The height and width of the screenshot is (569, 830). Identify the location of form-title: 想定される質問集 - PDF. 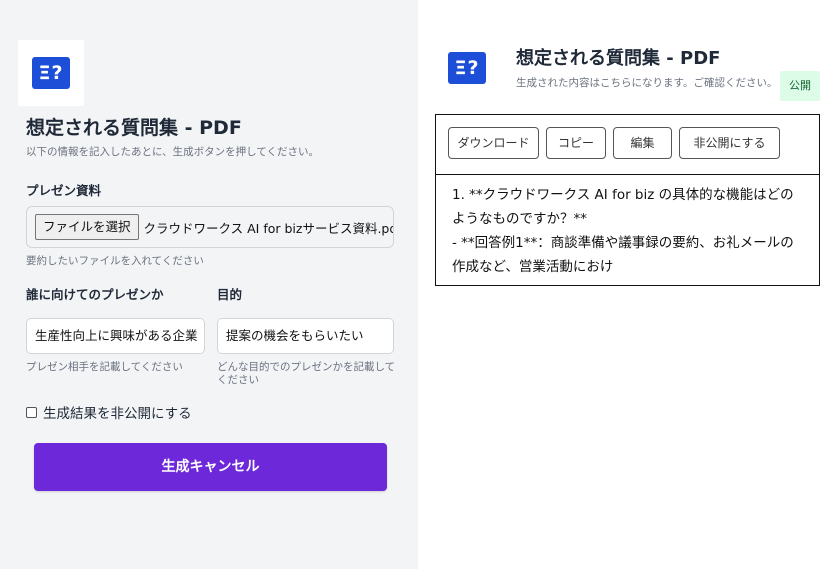
(134, 128).